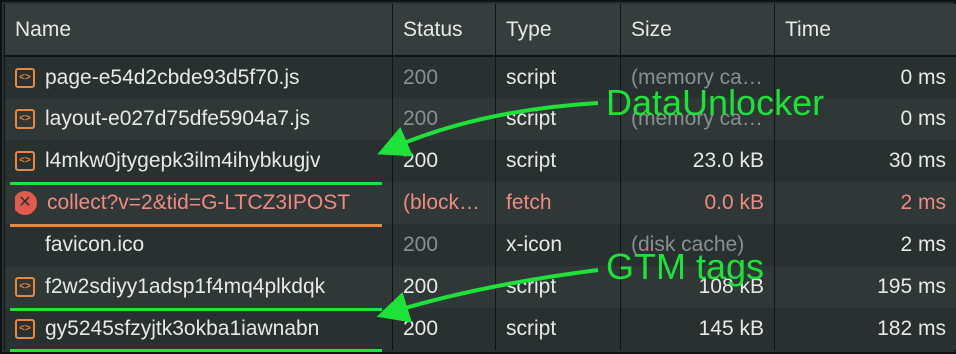 This screenshot has width=956, height=354. I want to click on request-name-cell: ✕ collect?v=2&tid=G-LTCZ3IPOST, so click(198, 203).